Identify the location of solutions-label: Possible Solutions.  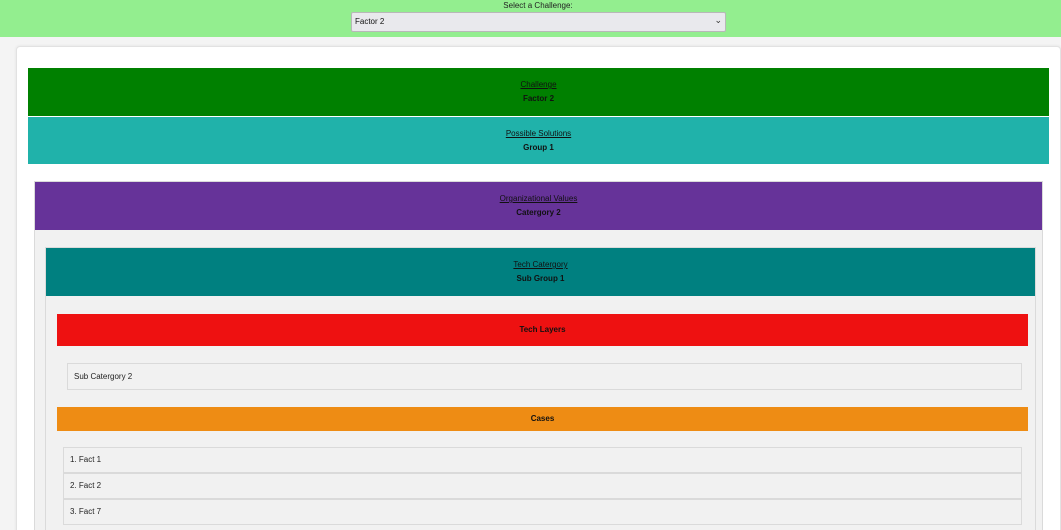
(538, 133).